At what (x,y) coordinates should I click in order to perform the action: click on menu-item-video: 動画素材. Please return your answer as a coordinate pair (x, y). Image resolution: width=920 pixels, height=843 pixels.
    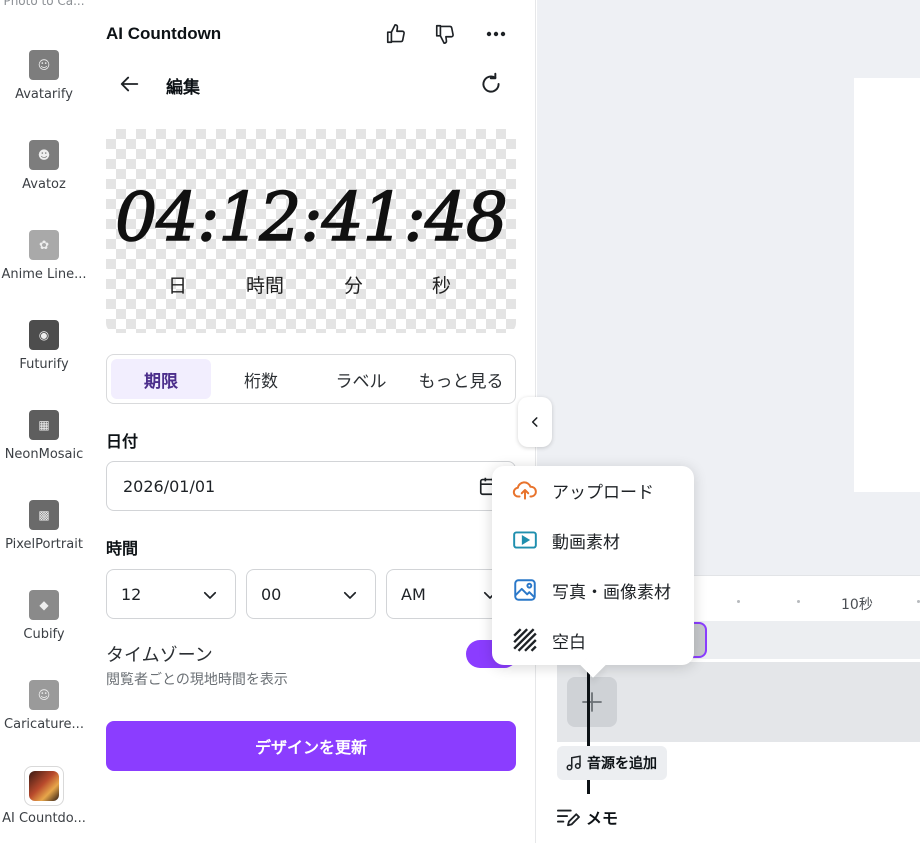
    Looking at the image, I should click on (593, 540).